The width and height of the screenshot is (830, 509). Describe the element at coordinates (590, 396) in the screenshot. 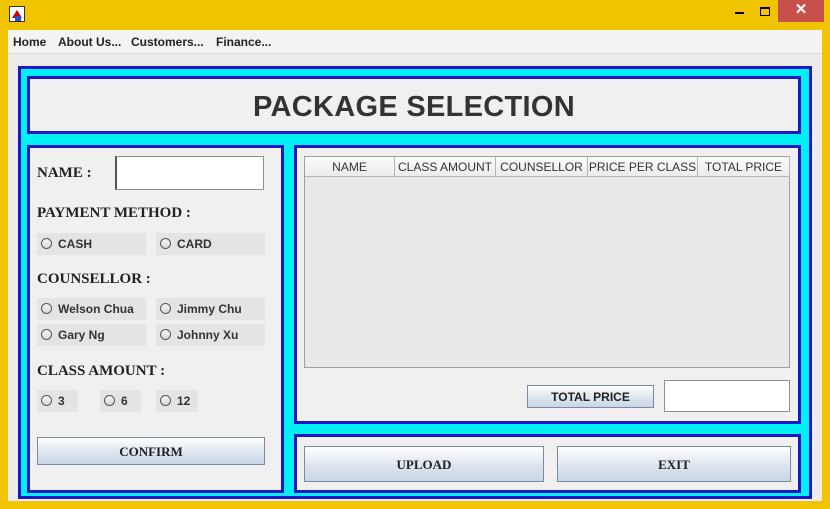

I see `total-price-button: TOTAL PRICE` at that location.